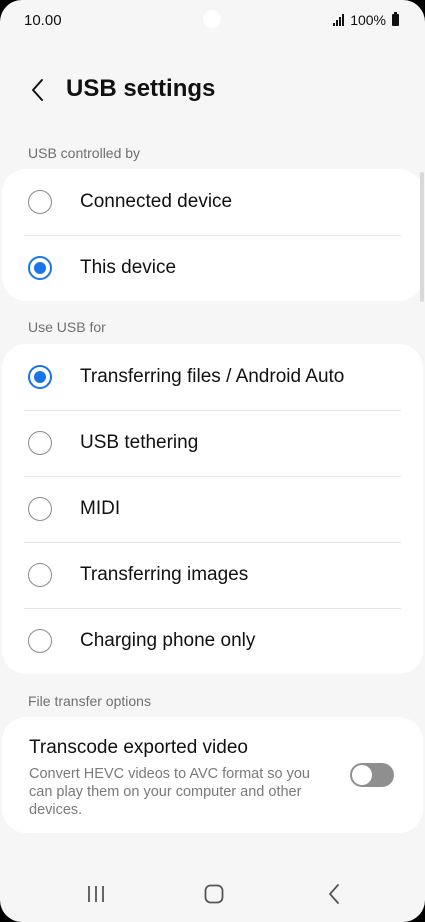  I want to click on toggle-knob, so click(362, 775).